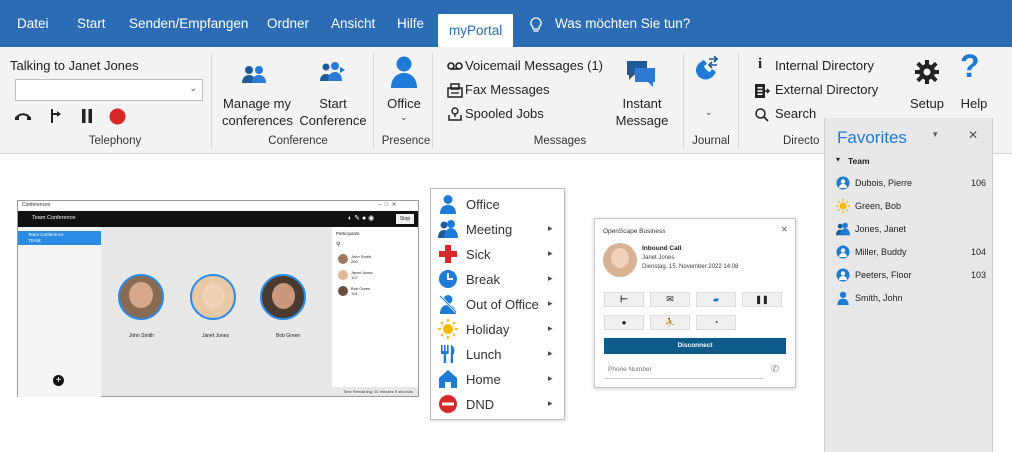  I want to click on conference-tools-icon: ◐ ✎ ● ◉, so click(361, 218).